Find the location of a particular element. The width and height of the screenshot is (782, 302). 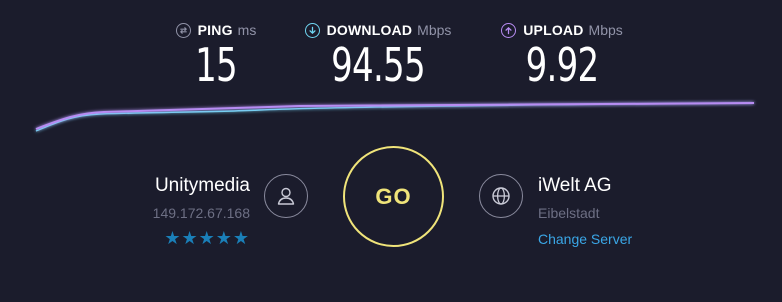

go-button: GO is located at coordinates (393, 196).